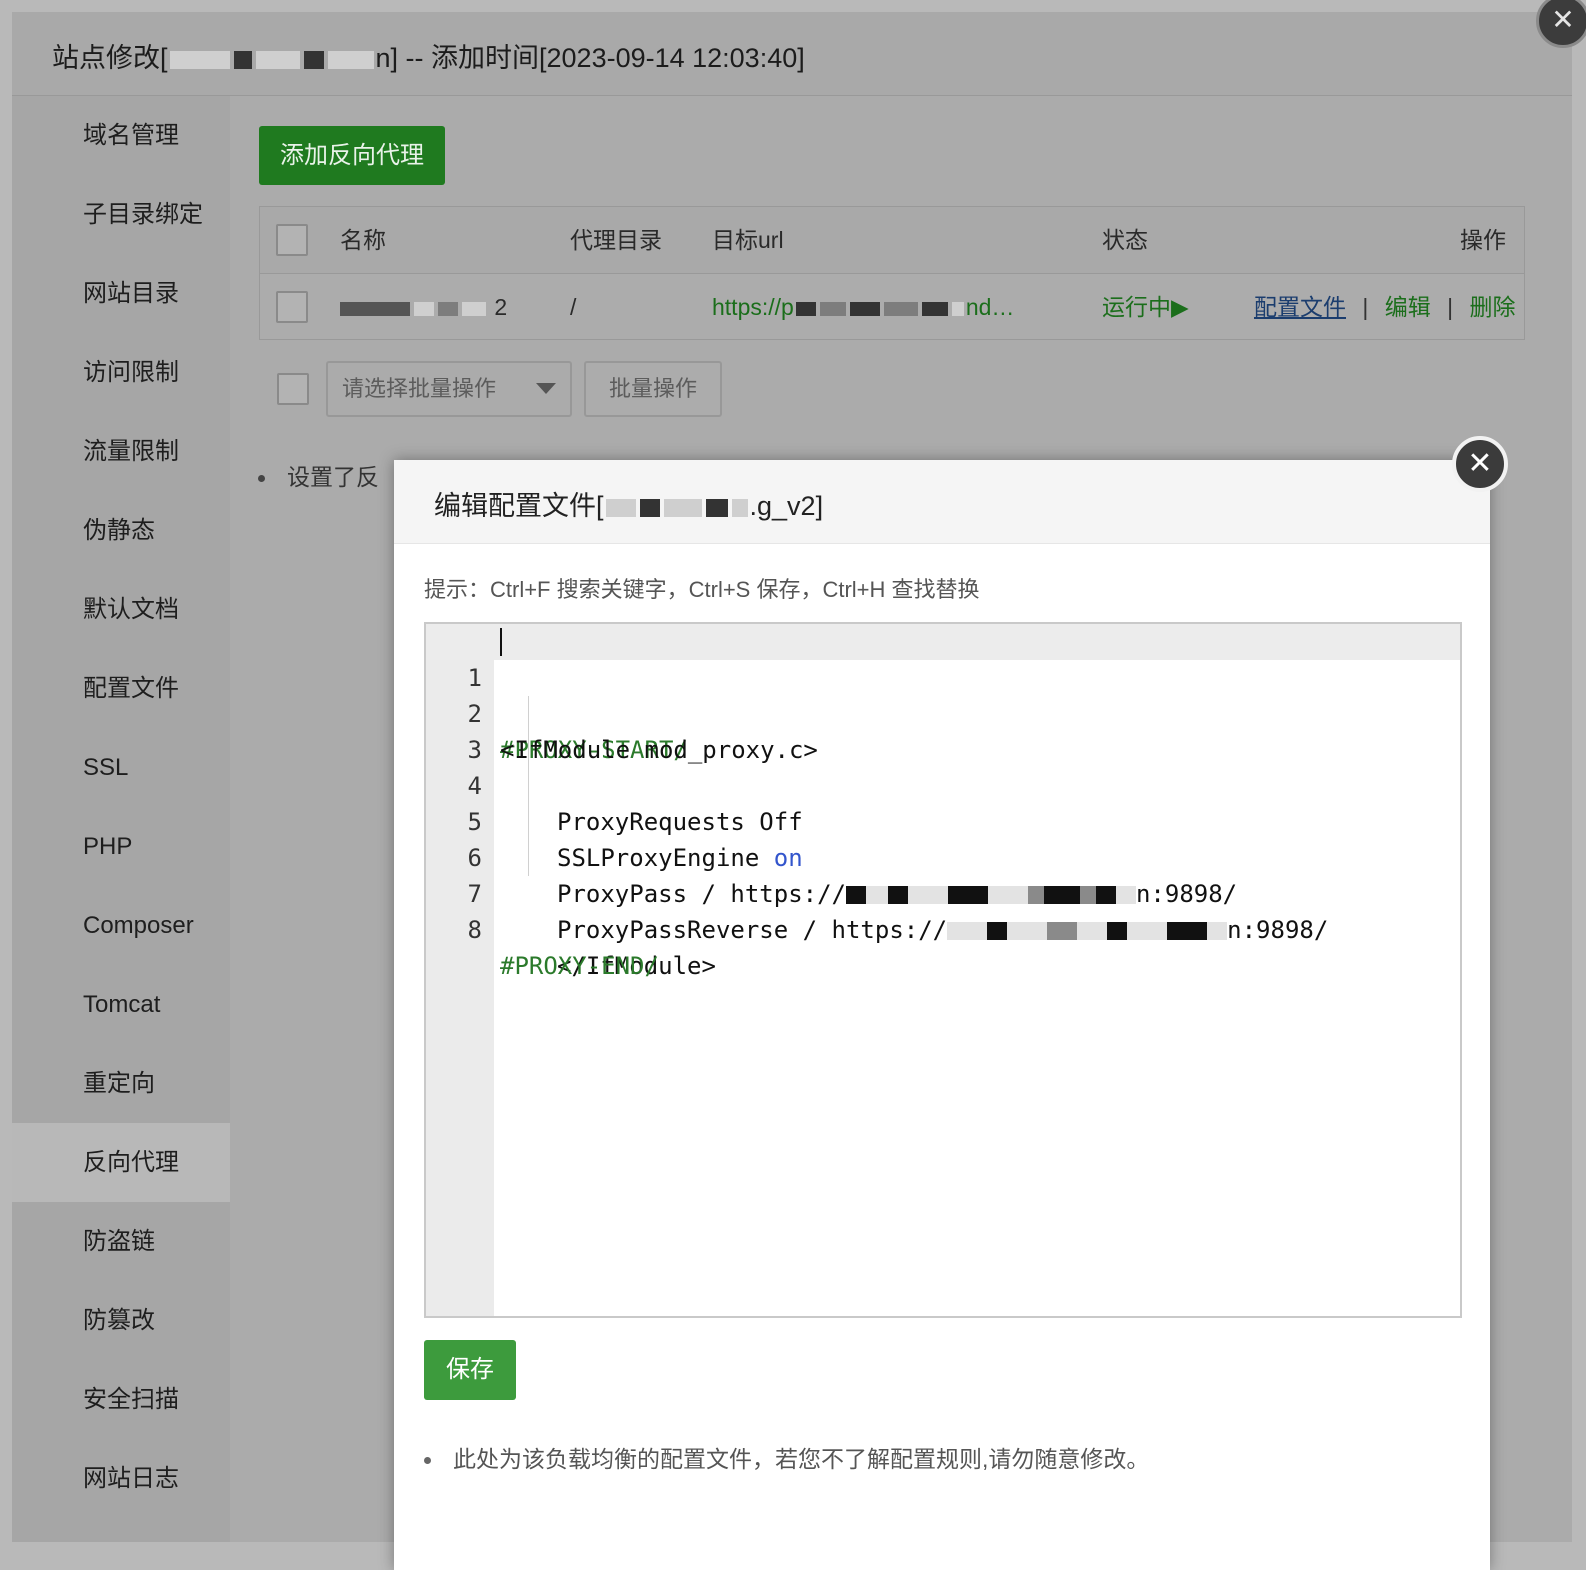 Image resolution: width=1586 pixels, height=1570 pixels. Describe the element at coordinates (422, 307) in the screenshot. I see `proxy-name: 2` at that location.